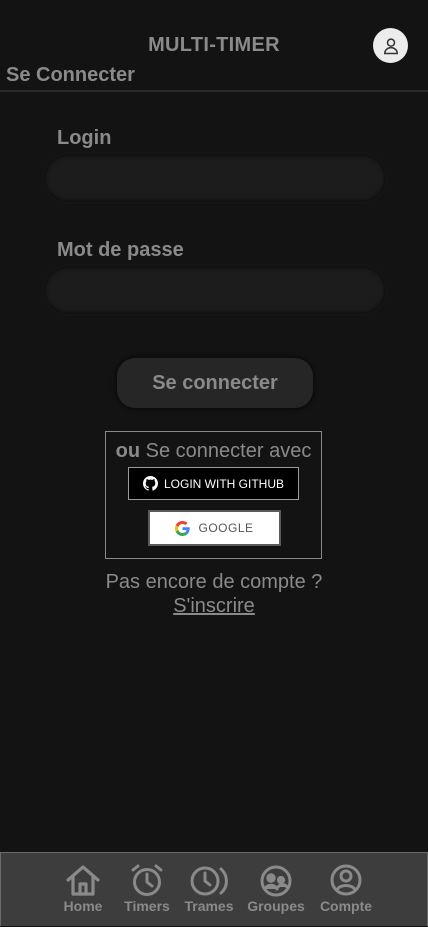 This screenshot has width=428, height=927. Describe the element at coordinates (128, 451) in the screenshot. I see `oauth-prefix: ou` at that location.